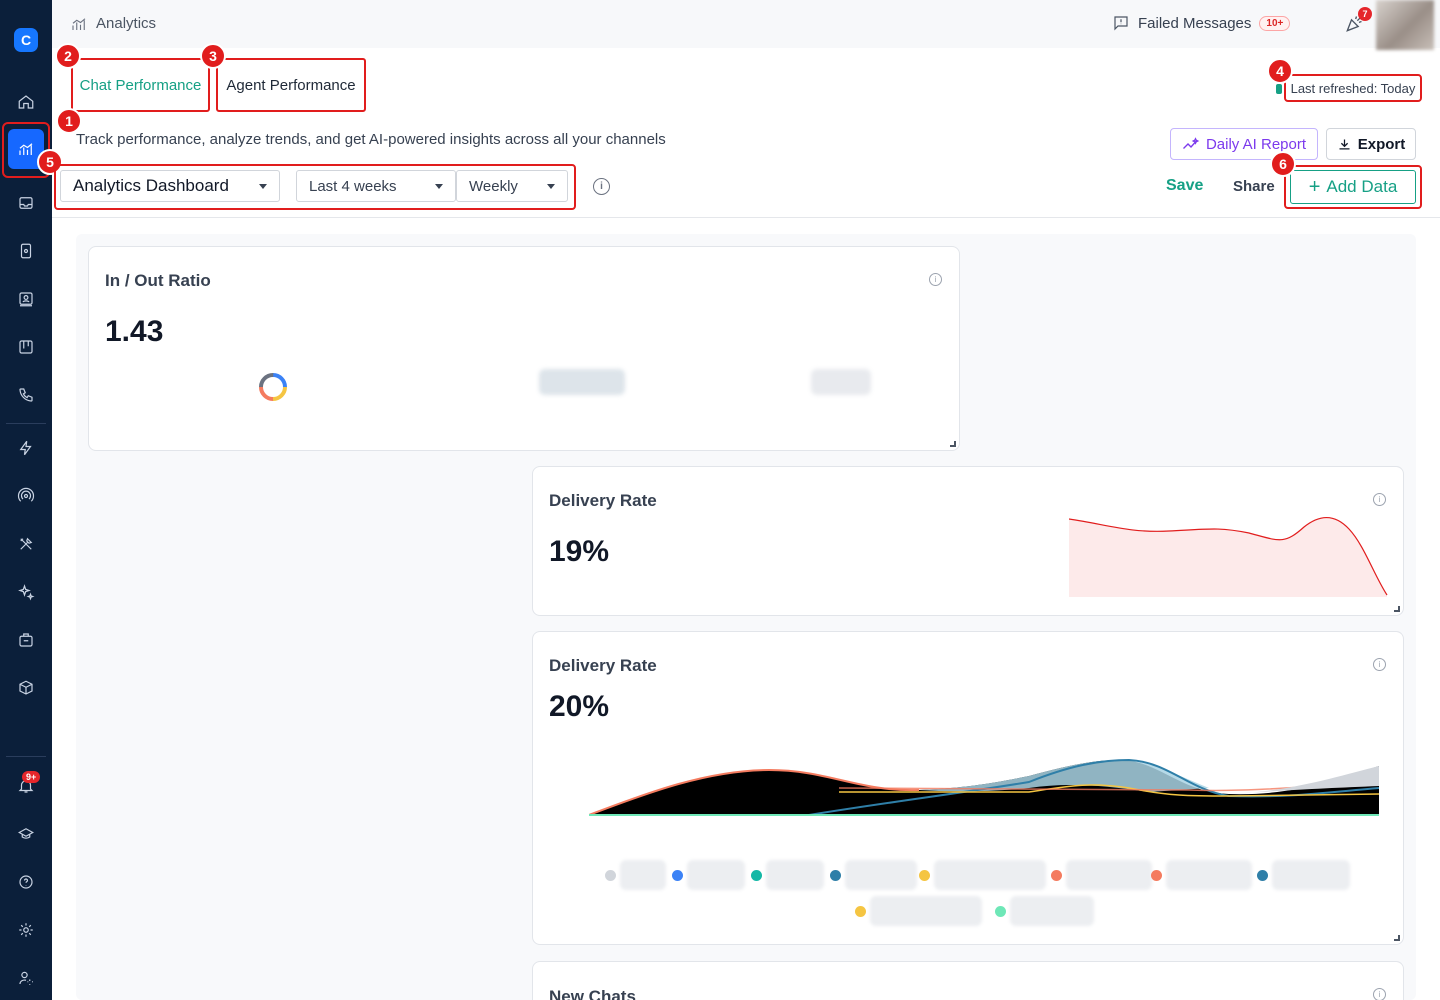  I want to click on annotation-marker-4: 4, so click(1280, 71).